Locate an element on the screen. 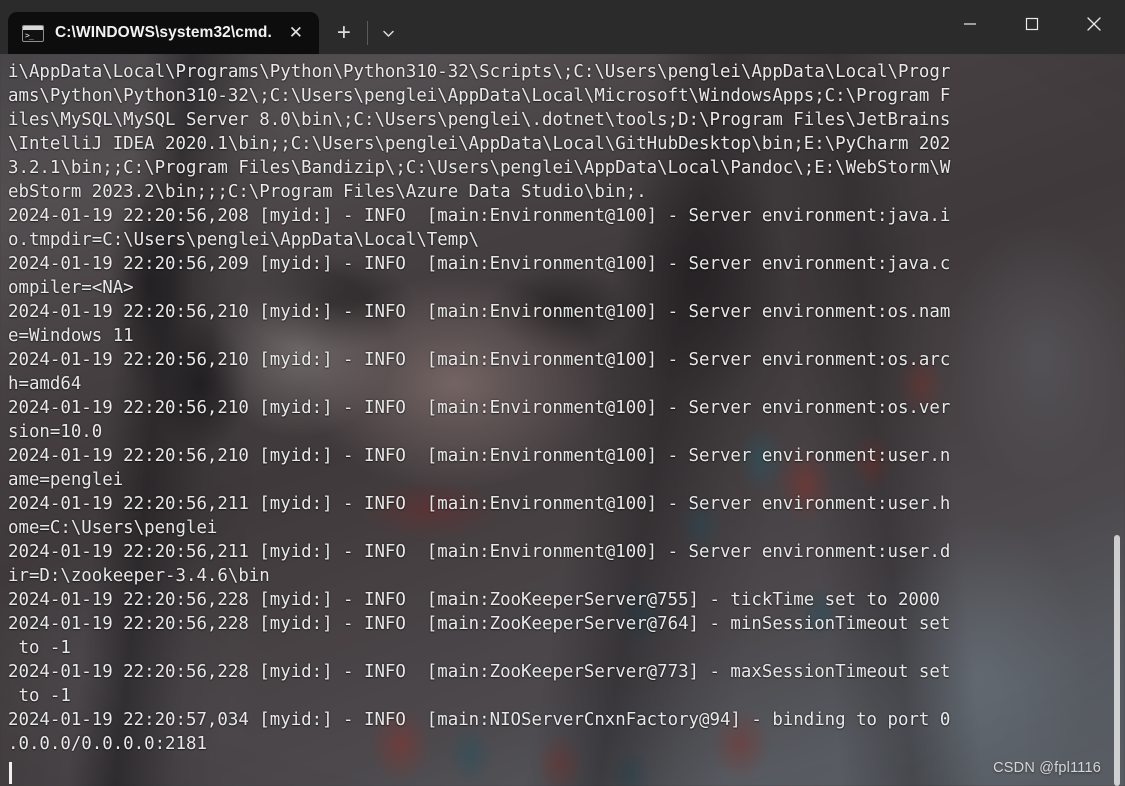 The image size is (1125, 786). tab-cmd: C:\WINDOWS\system32\cmd. ✕ is located at coordinates (163, 33).